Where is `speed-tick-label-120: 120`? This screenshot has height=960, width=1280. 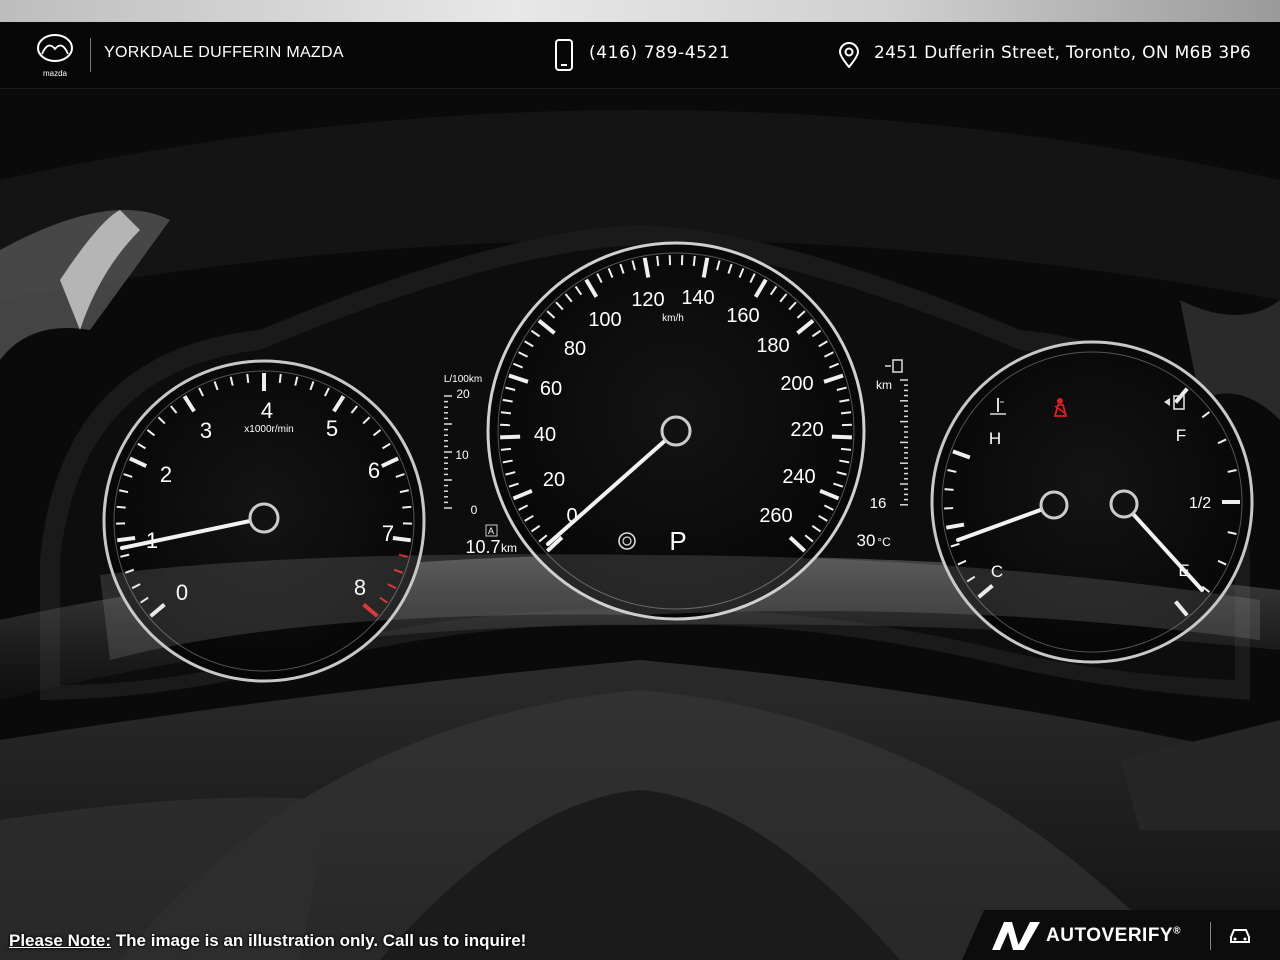
speed-tick-label-120: 120 is located at coordinates (647, 300).